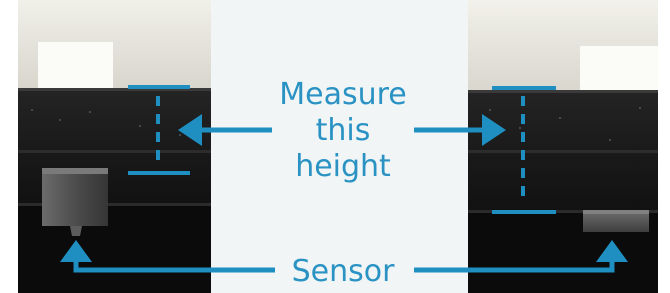  I want to click on measure-label-line3: height, so click(343, 166).